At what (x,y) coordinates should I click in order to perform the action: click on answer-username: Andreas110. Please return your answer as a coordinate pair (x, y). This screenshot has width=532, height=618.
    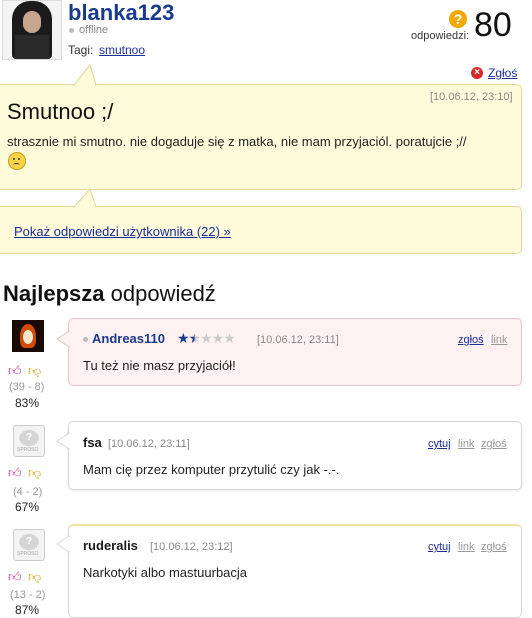
    Looking at the image, I should click on (128, 338).